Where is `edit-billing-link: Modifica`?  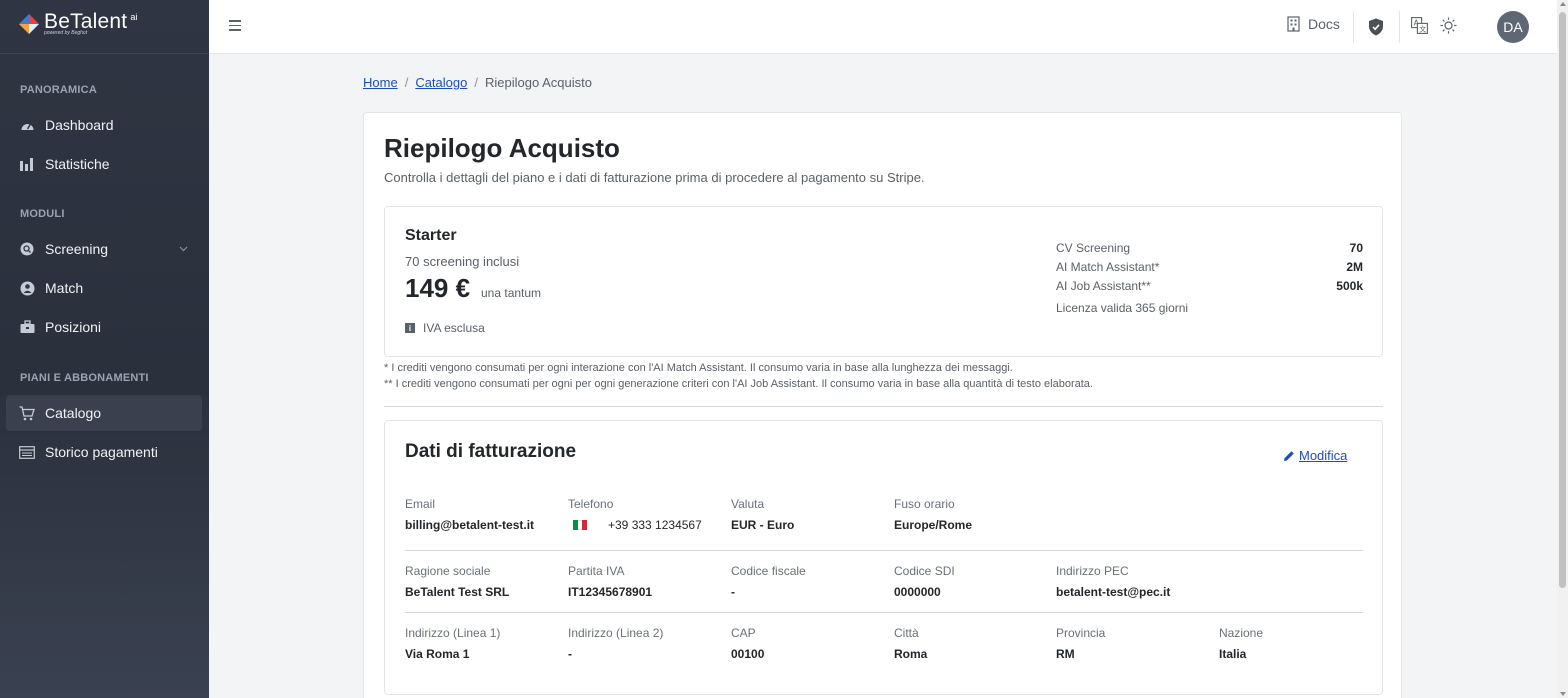
edit-billing-link: Modifica is located at coordinates (1315, 455).